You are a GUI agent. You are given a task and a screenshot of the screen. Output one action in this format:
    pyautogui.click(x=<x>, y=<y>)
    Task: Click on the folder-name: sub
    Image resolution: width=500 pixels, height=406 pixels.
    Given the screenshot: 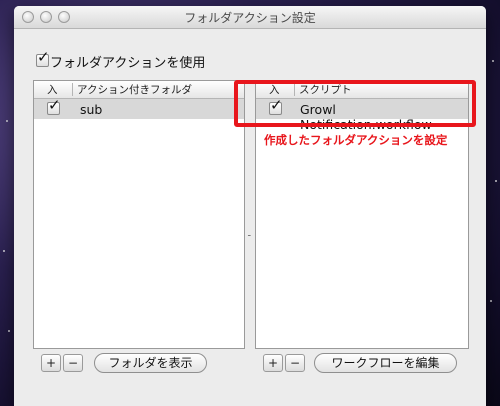 What is the action you would take?
    pyautogui.click(x=91, y=109)
    